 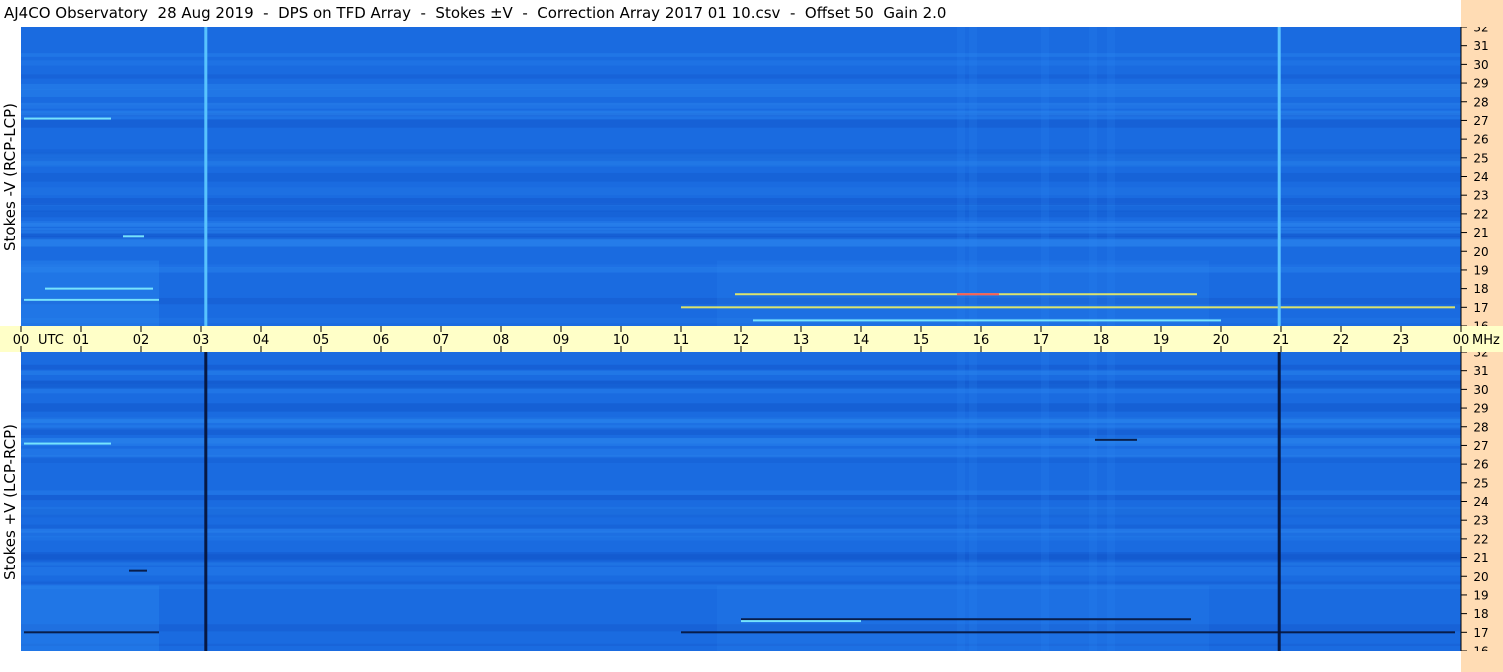 What do you see at coordinates (1482, 661) in the screenshot?
I see `frequency-strip-footer` at bounding box center [1482, 661].